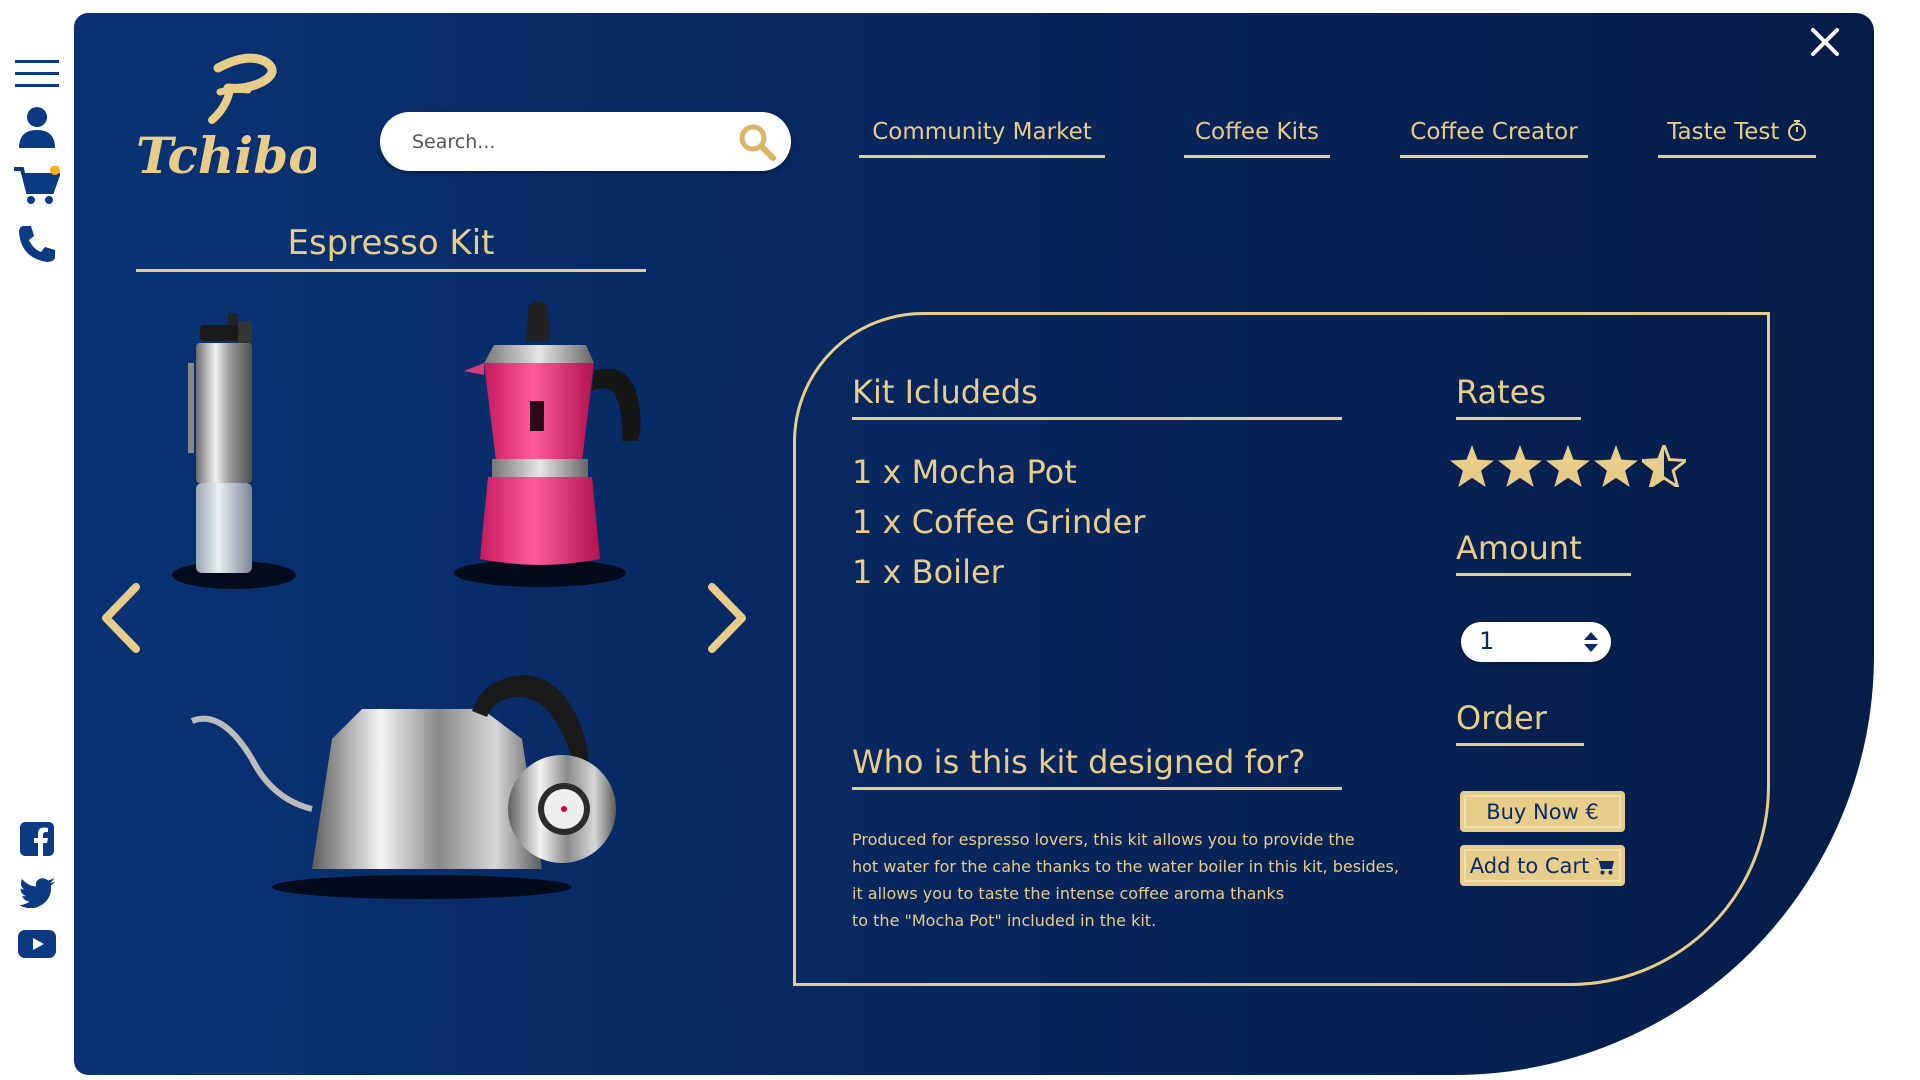 This screenshot has height=1080, width=1920. I want to click on coffee-grinder-image, so click(235, 450).